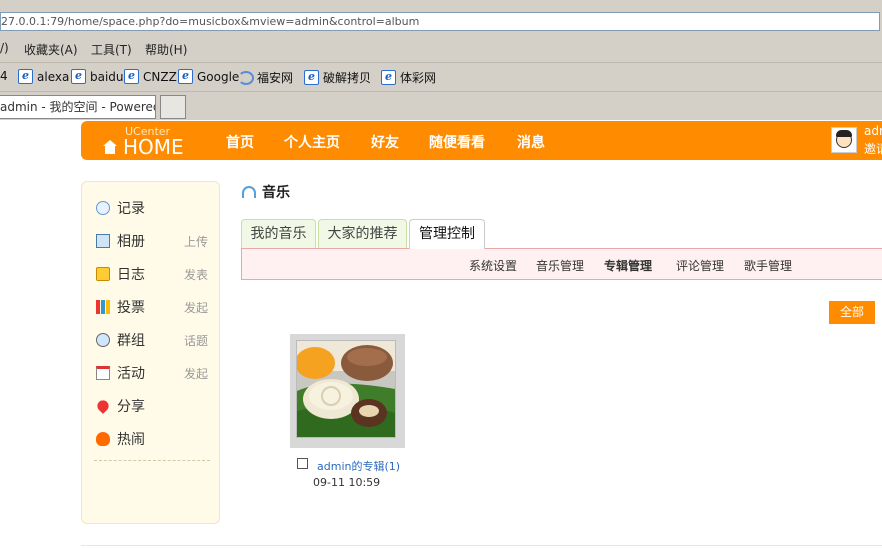 The image size is (882, 548). Describe the element at coordinates (152, 274) in the screenshot. I see `sidebar-item-blog: 日志 发表` at that location.